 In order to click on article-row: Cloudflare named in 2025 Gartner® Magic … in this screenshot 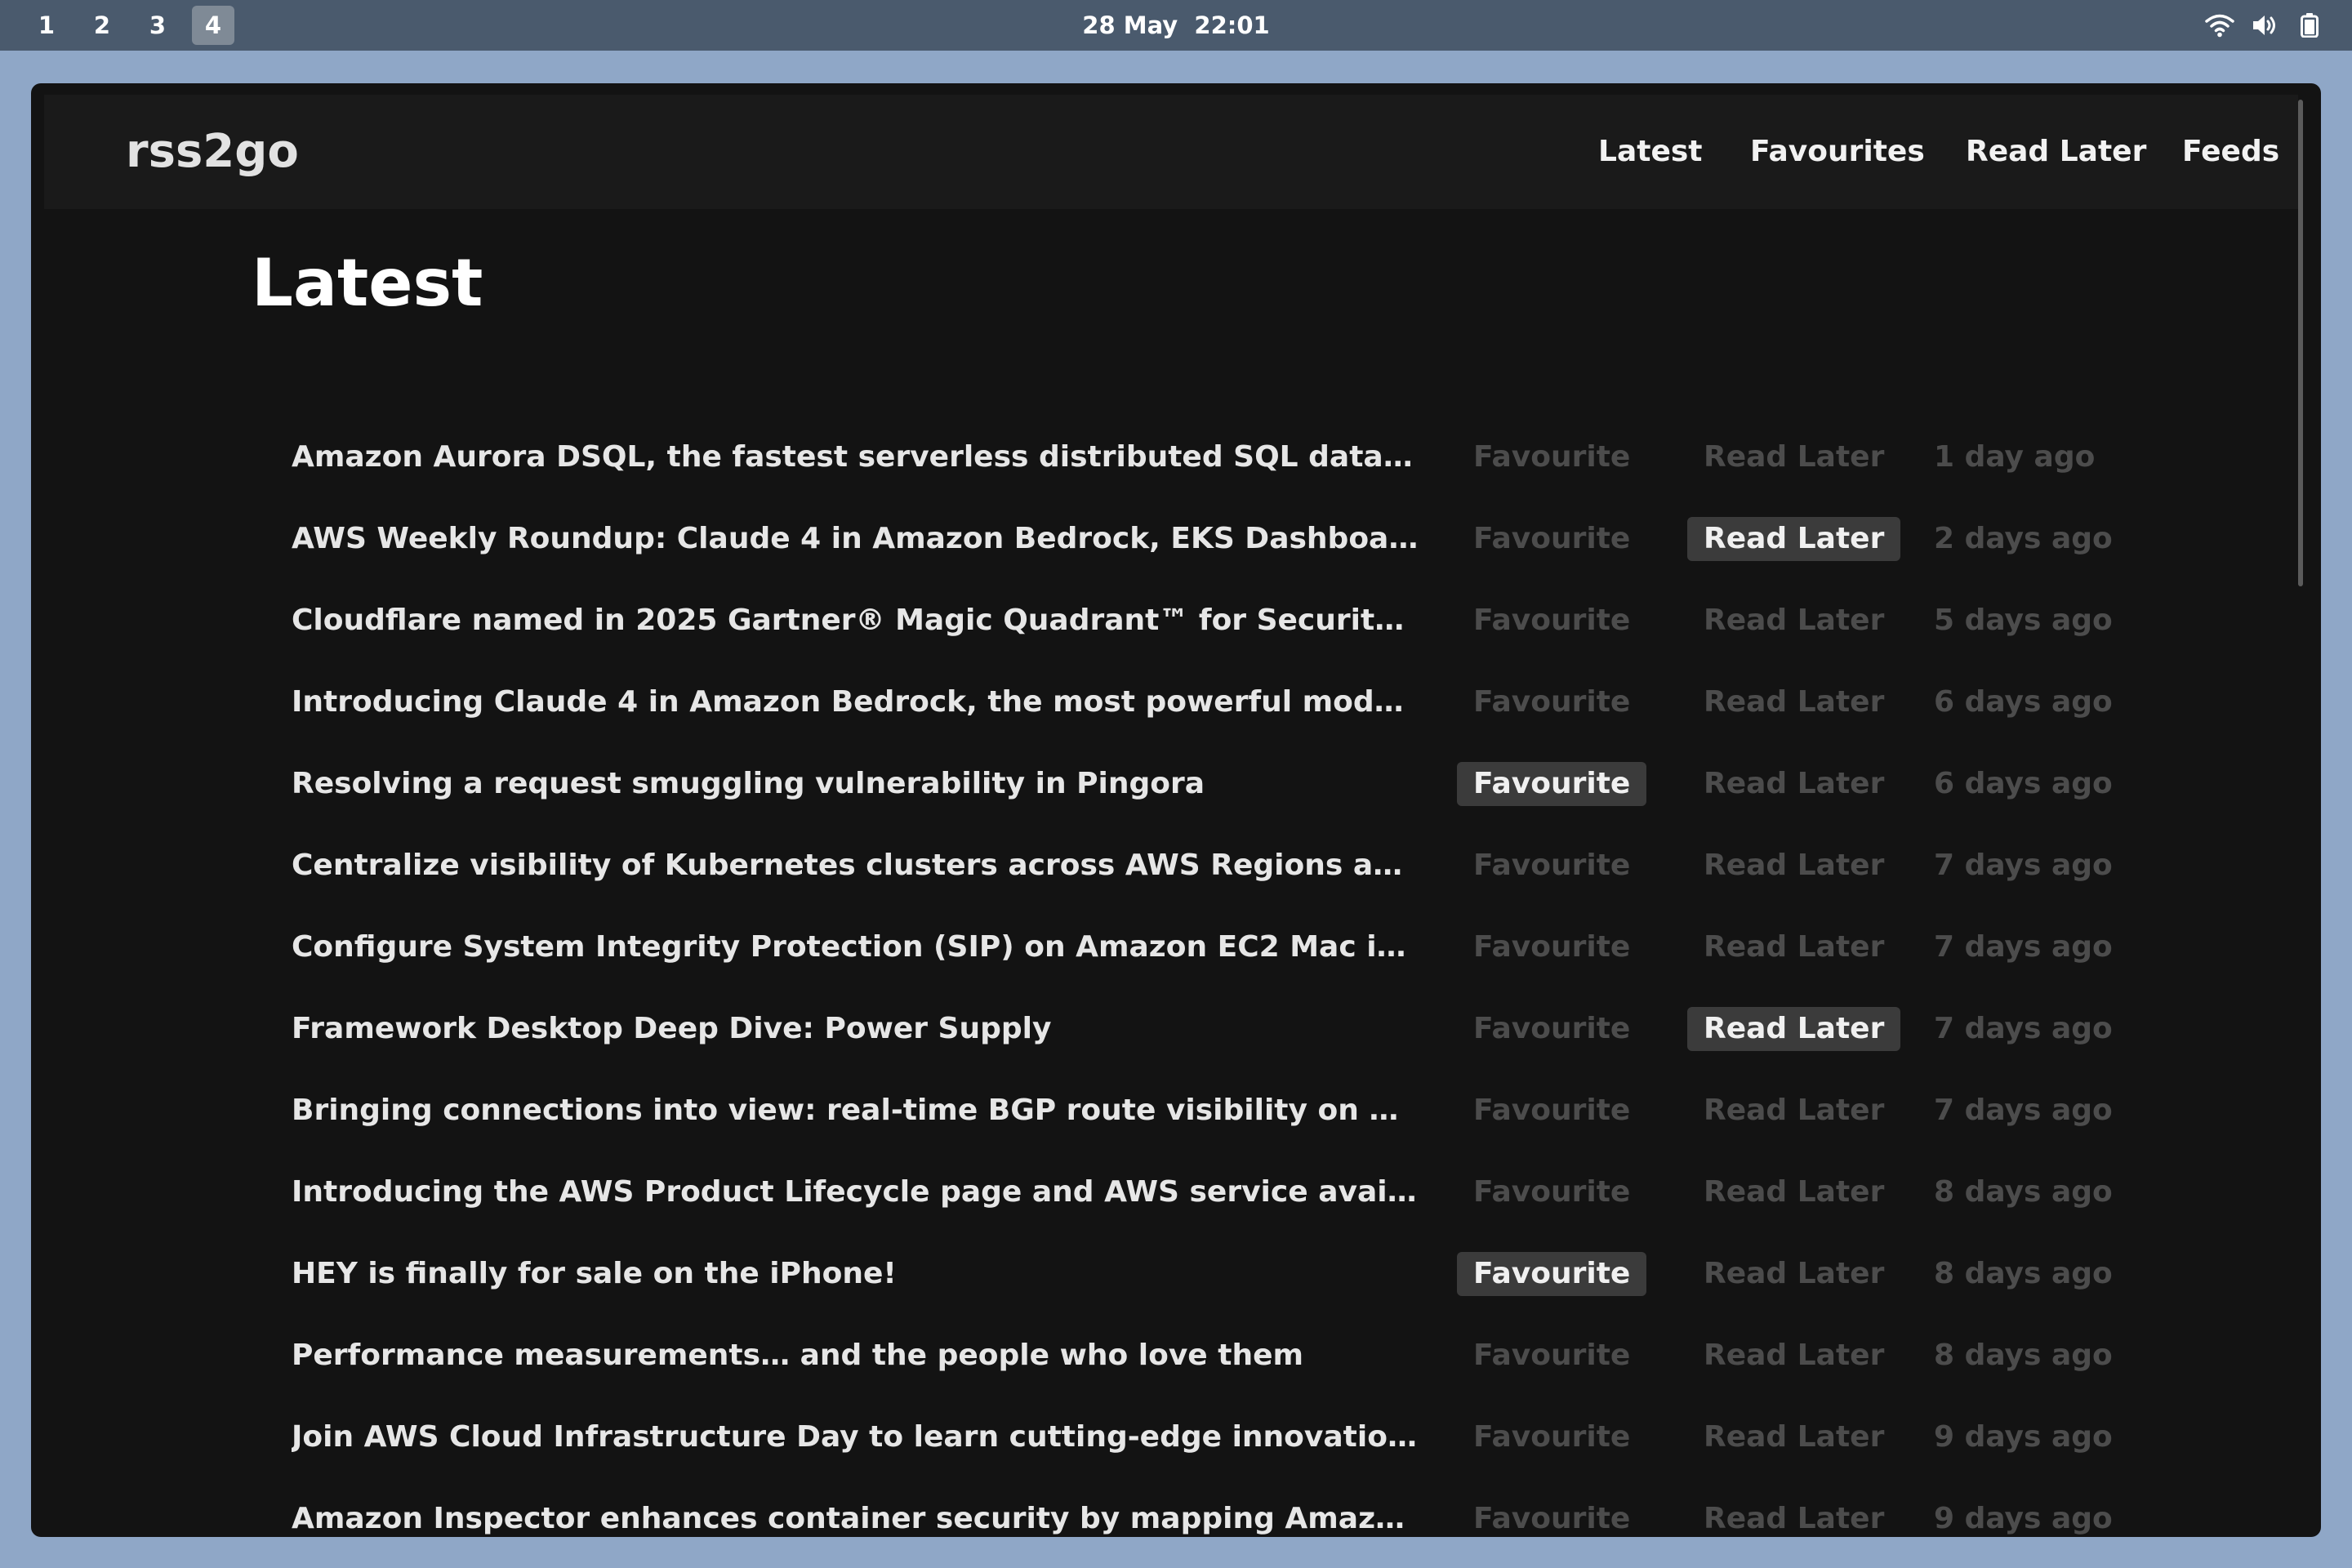, I will do `click(1215, 621)`.